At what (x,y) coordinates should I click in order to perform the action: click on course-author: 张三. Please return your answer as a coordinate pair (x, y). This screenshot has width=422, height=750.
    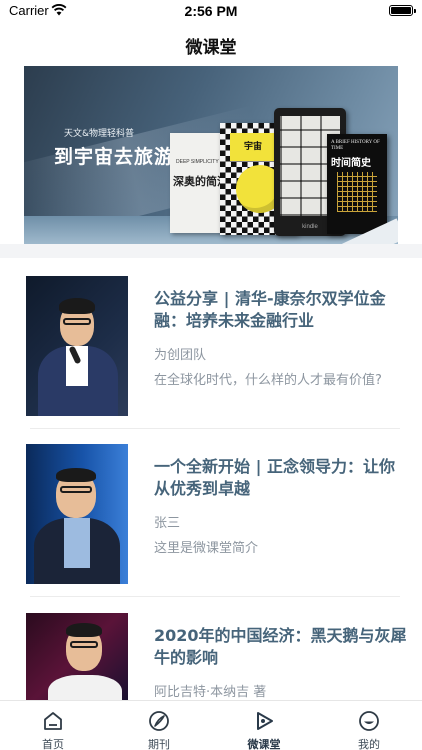
    Looking at the image, I should click on (167, 523).